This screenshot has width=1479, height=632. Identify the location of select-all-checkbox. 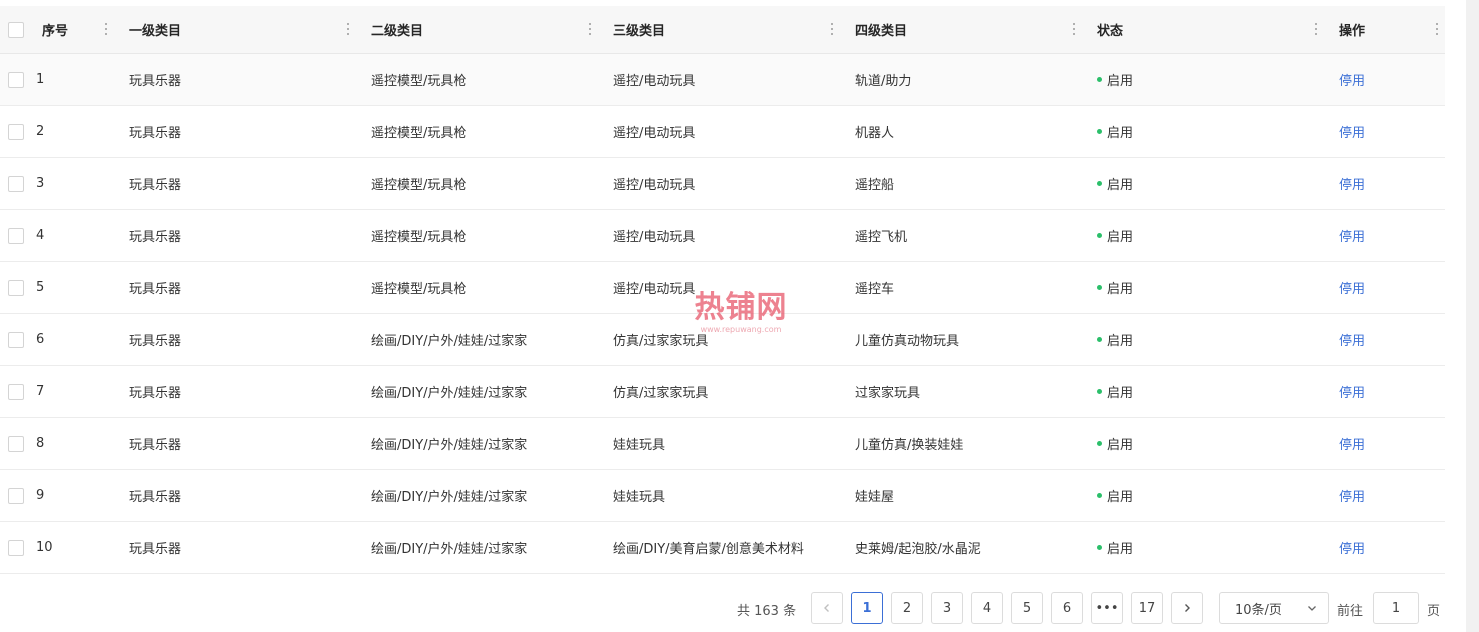
(16, 29).